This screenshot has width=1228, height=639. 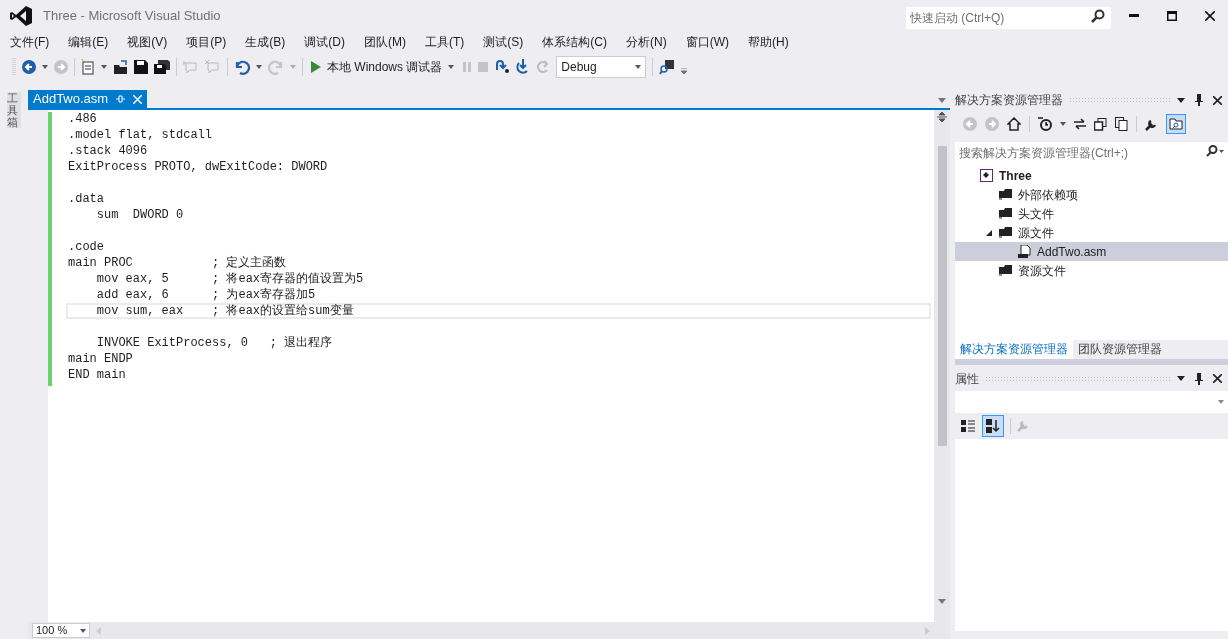 I want to click on collapse-all-icon, so click(x=1100, y=124).